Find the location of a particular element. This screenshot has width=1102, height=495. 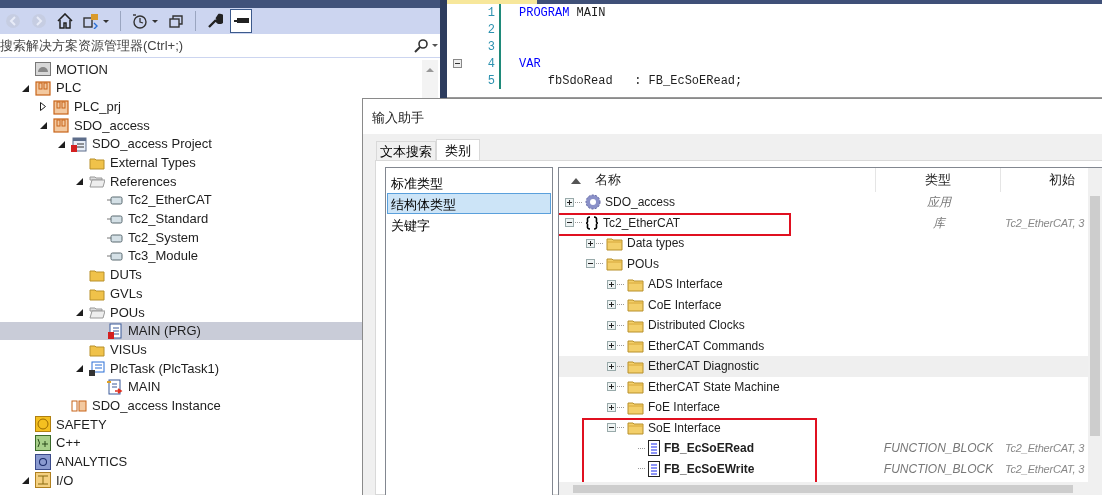

tree-row: FB_EcSoERead FUNCTION_BLOCK Tc2_EtherCAT, 3 is located at coordinates (823, 448).